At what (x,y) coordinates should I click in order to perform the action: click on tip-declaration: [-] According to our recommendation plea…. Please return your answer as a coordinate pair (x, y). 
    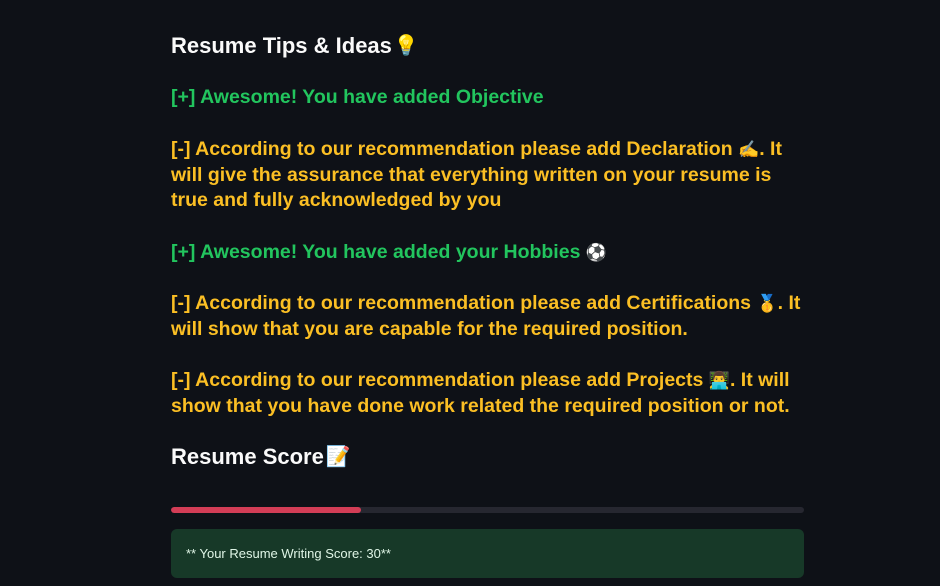
    Looking at the image, I should click on (487, 175).